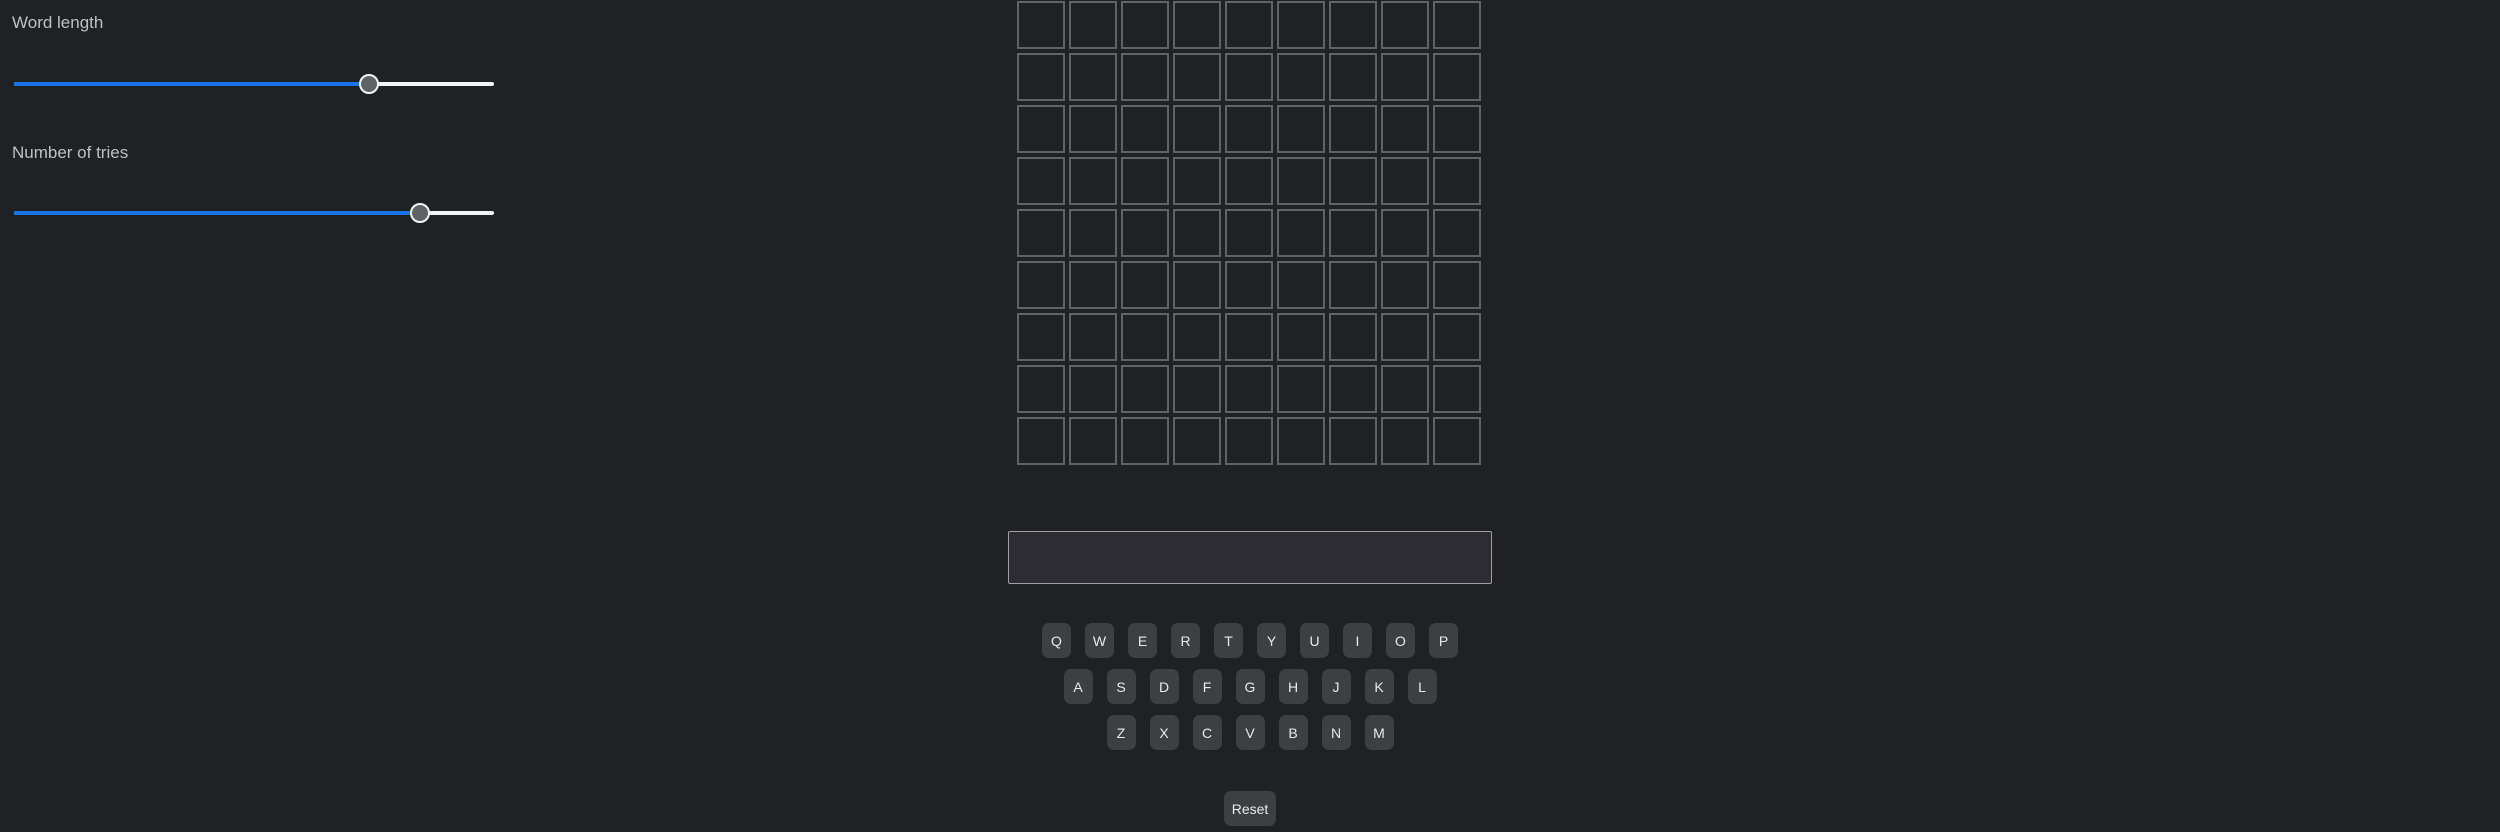 This screenshot has width=2500, height=832. Describe the element at coordinates (254, 213) in the screenshot. I see `tries-slider` at that location.